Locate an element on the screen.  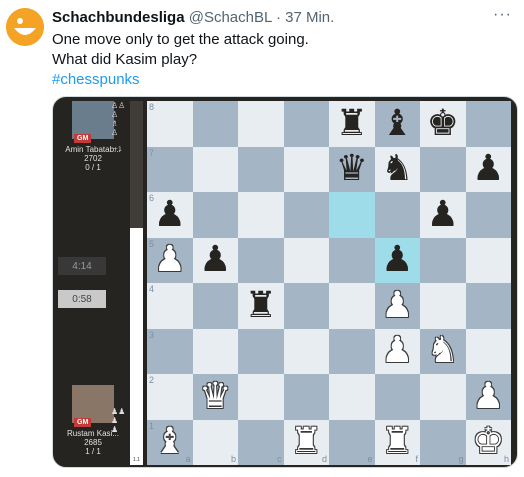
square-g4 is located at coordinates (443, 306).